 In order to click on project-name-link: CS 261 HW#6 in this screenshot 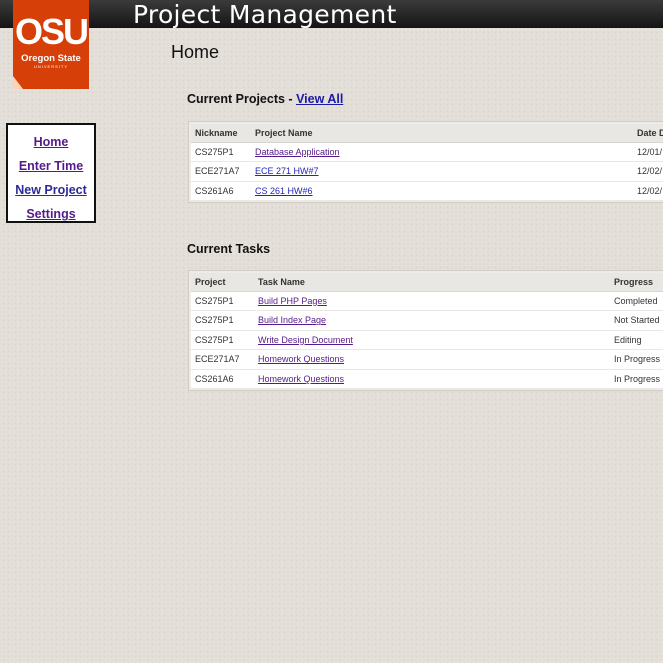, I will do `click(284, 191)`.